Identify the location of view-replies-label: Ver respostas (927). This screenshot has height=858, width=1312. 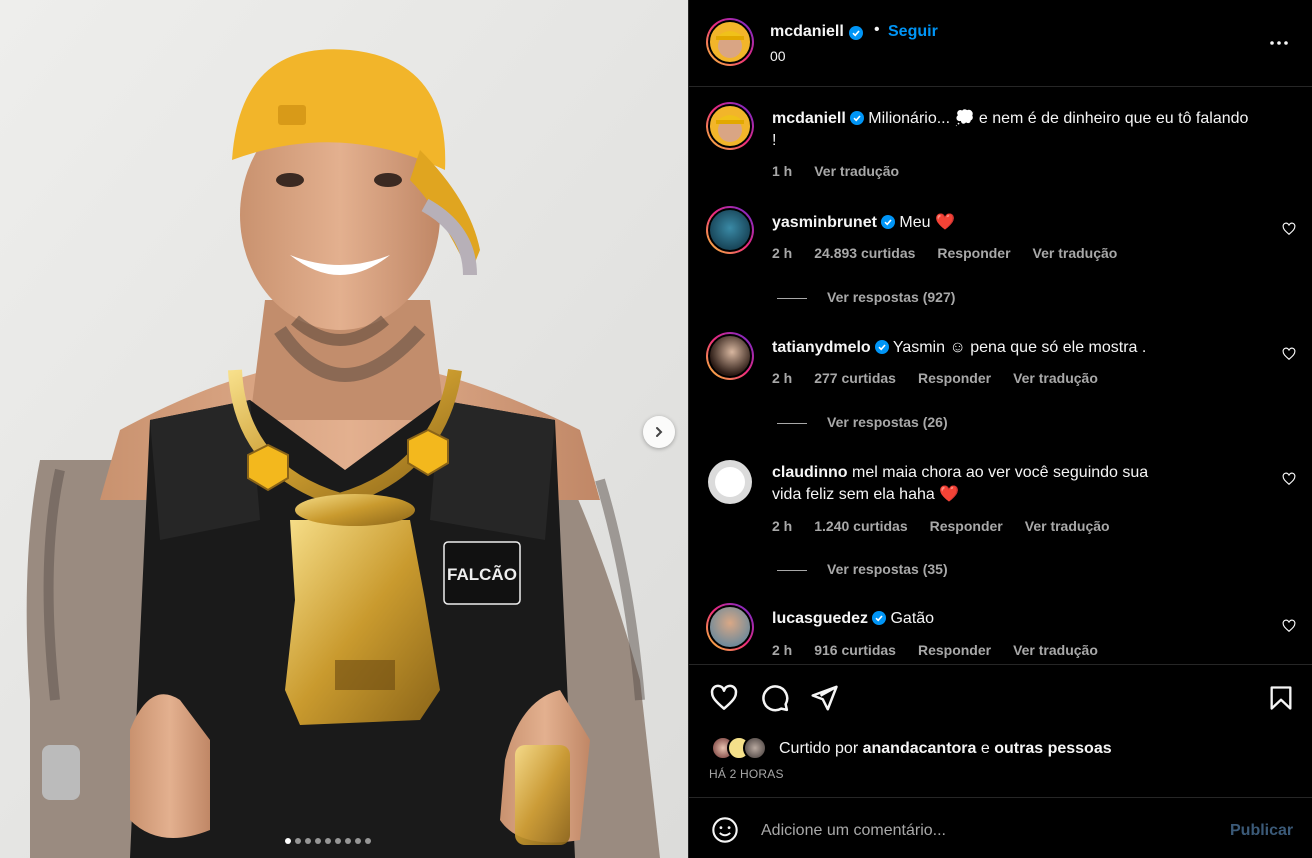
(891, 297).